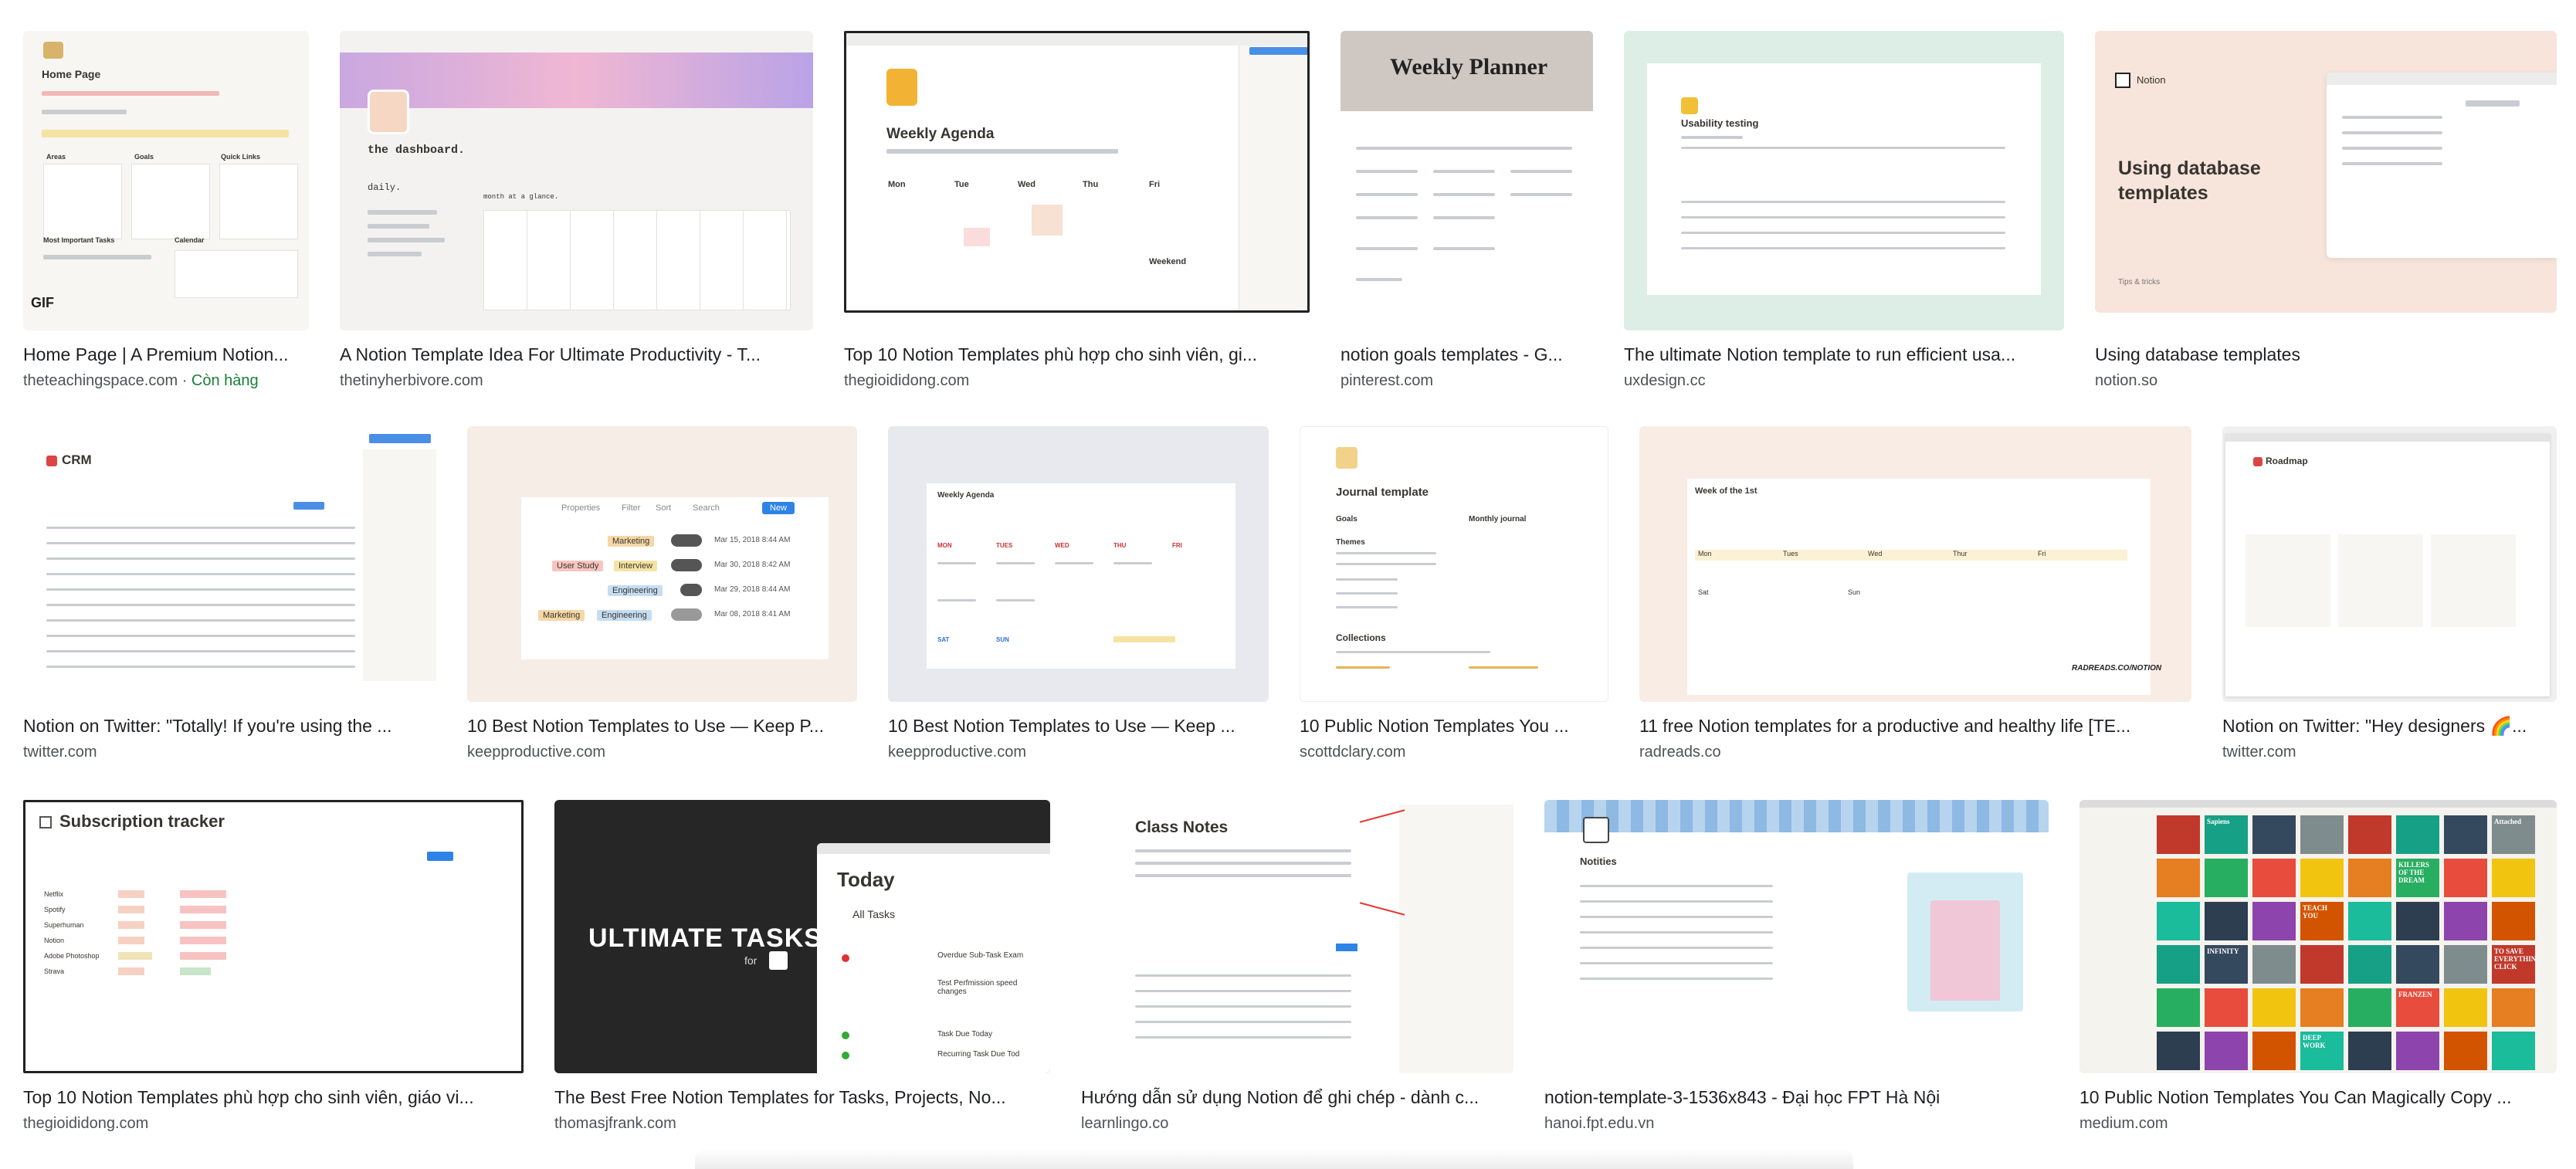 This screenshot has width=2576, height=1169. What do you see at coordinates (964, 1034) in the screenshot?
I see `task-label: Task Due Today` at bounding box center [964, 1034].